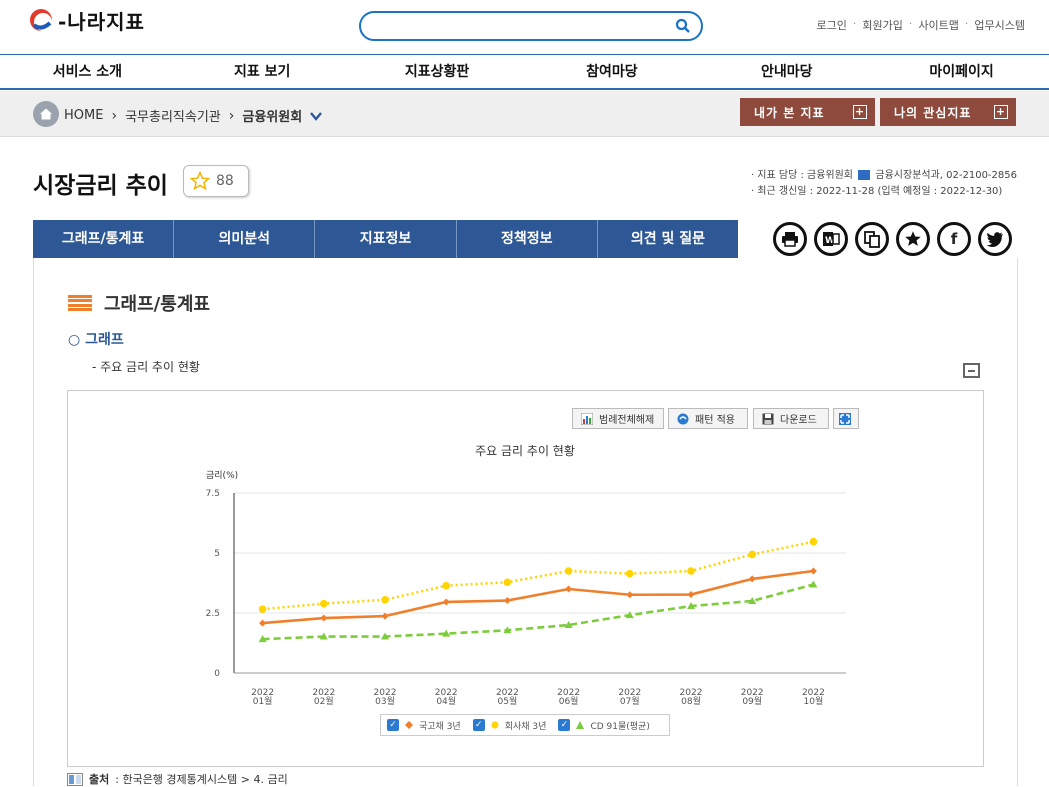  I want to click on favorite-button: 88, so click(216, 181).